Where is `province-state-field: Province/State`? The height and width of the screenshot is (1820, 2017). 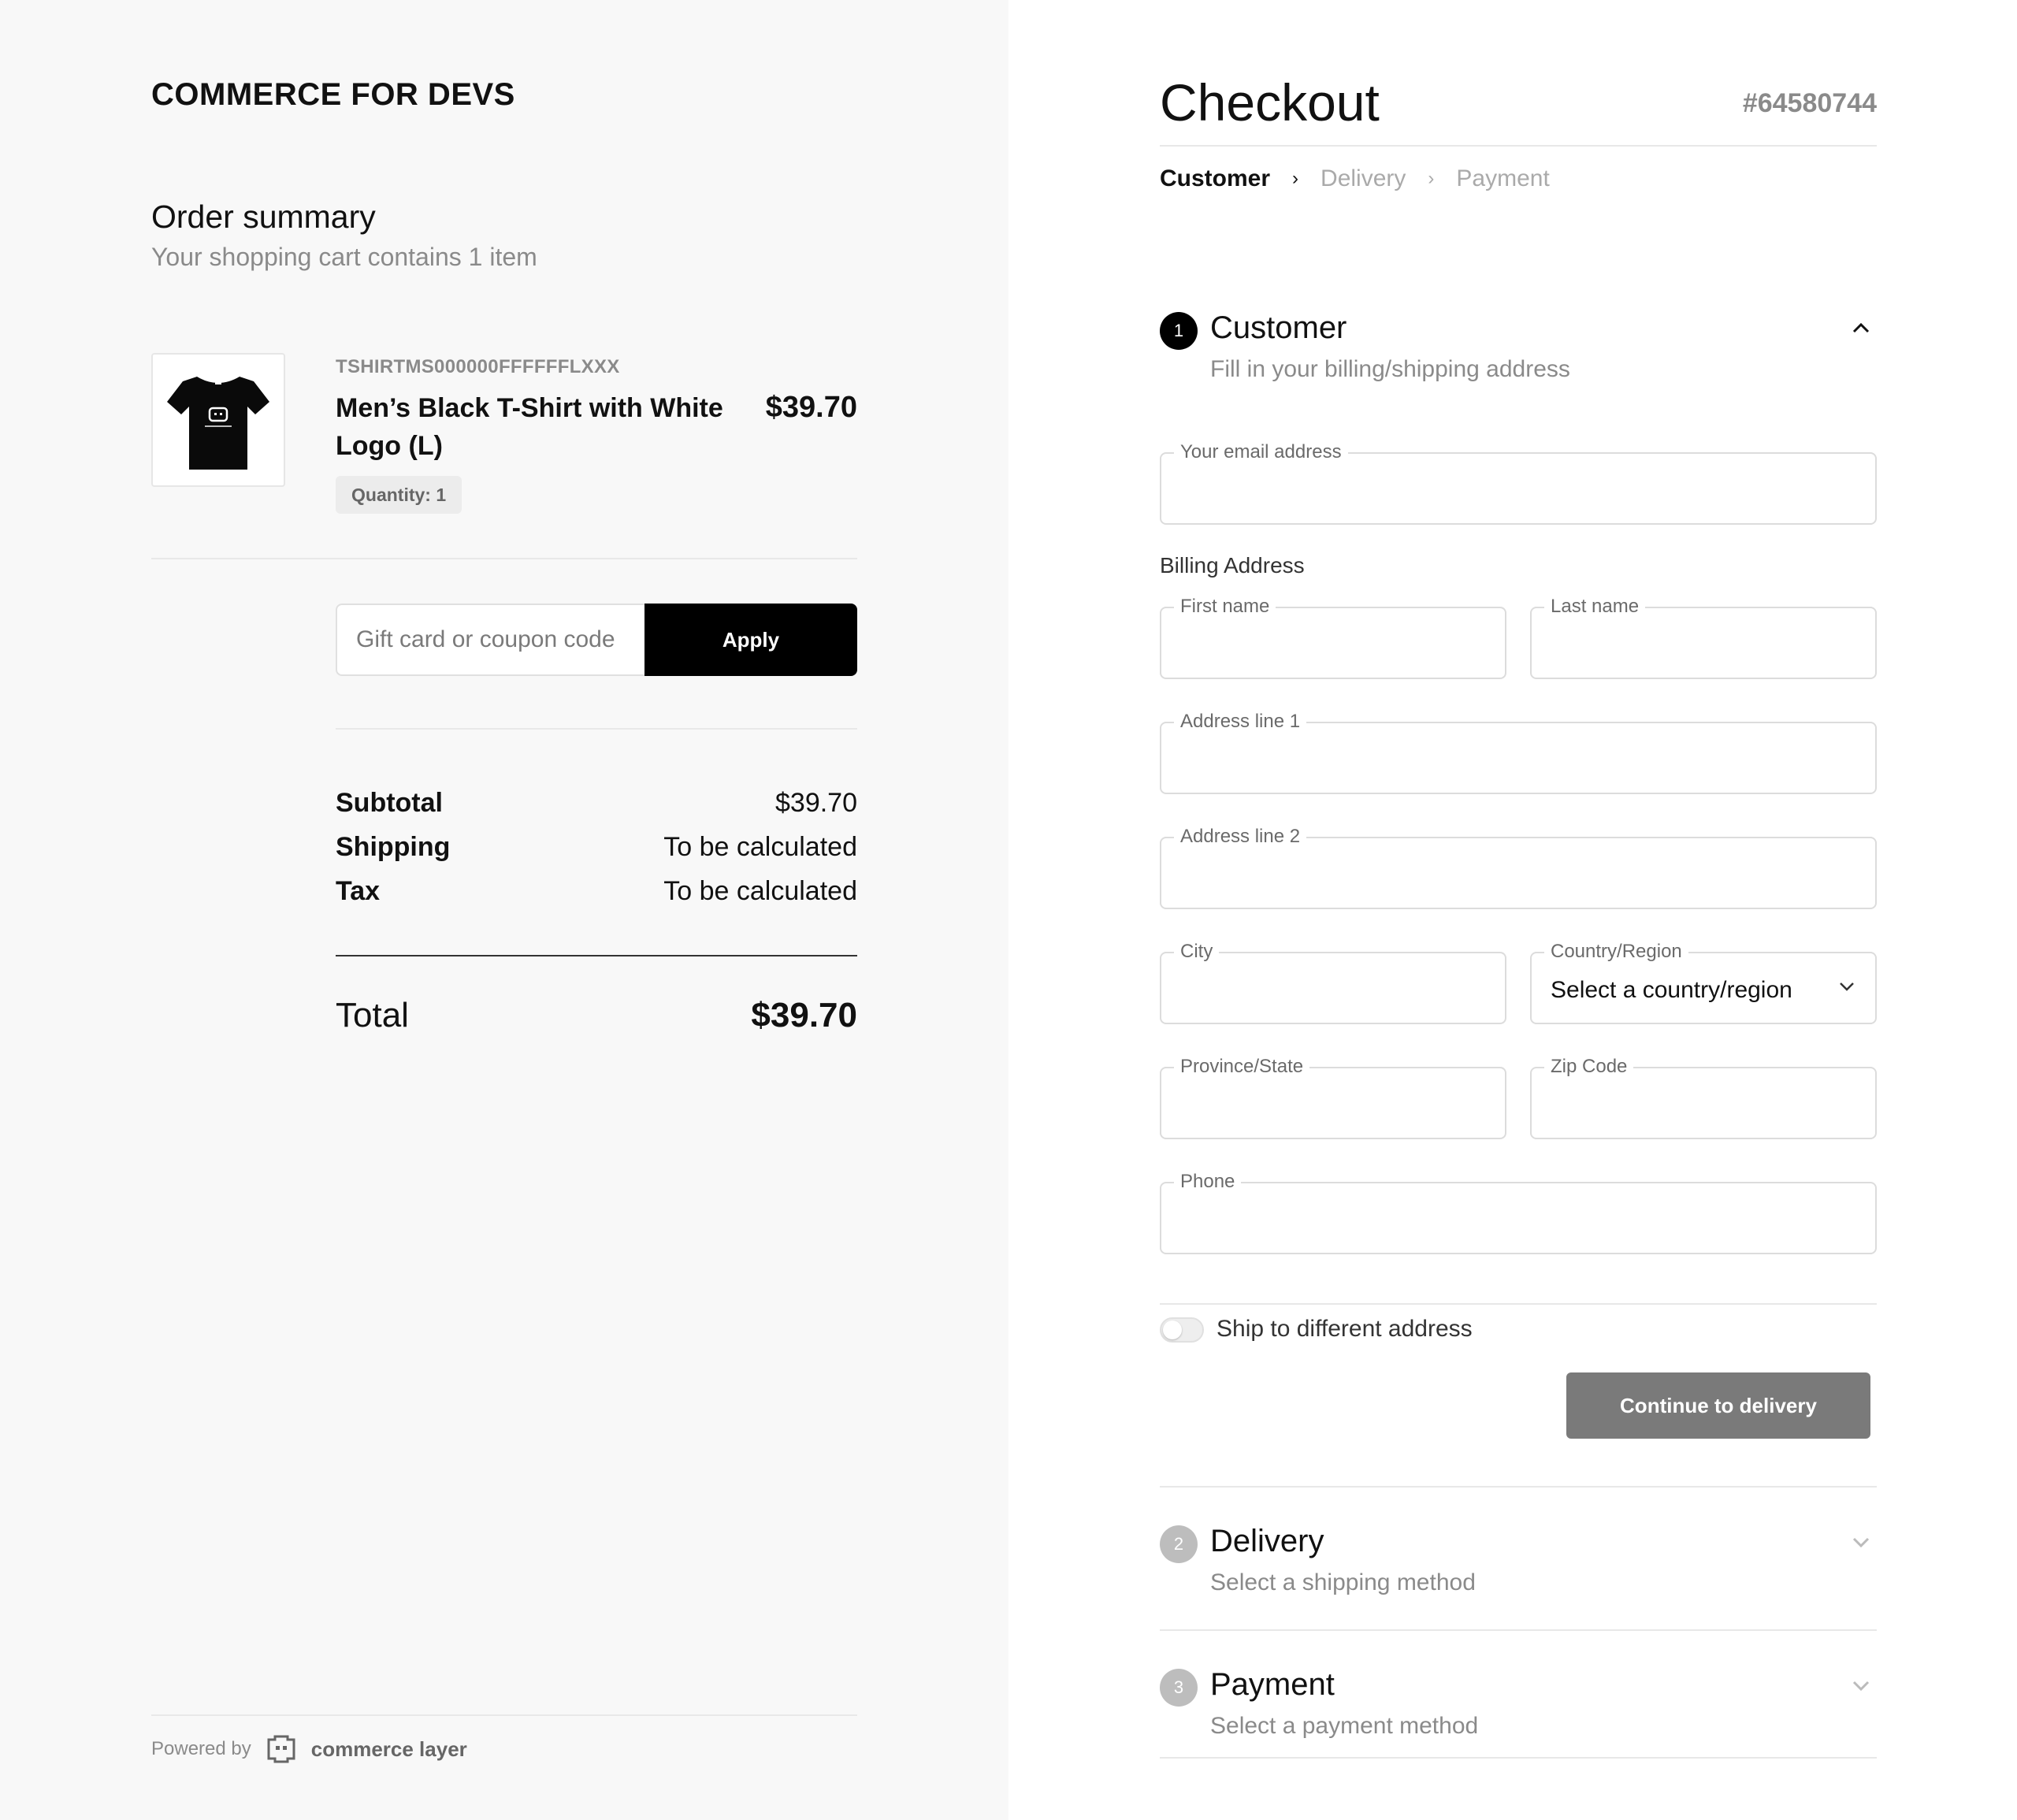 province-state-field: Province/State is located at coordinates (1333, 1097).